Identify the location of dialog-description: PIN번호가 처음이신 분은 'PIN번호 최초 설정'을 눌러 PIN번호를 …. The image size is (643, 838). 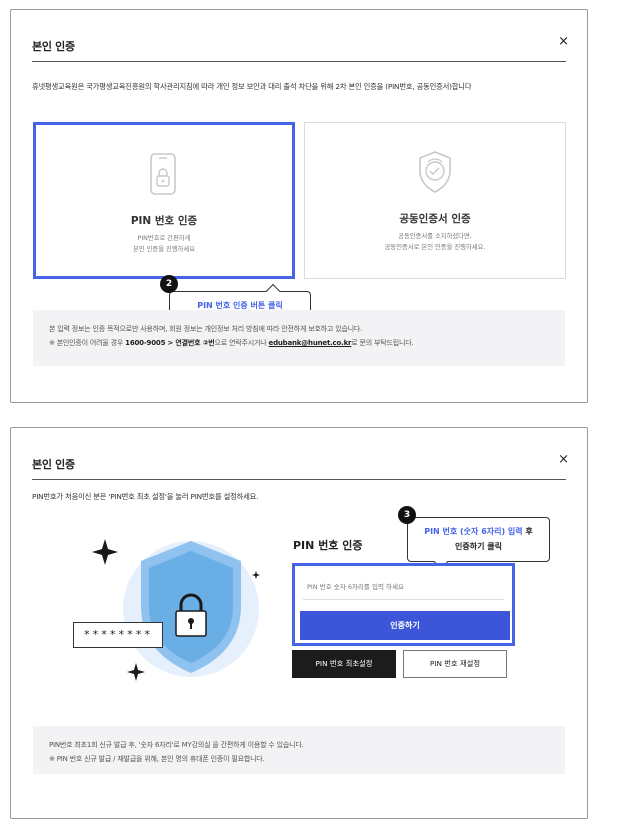
(145, 496).